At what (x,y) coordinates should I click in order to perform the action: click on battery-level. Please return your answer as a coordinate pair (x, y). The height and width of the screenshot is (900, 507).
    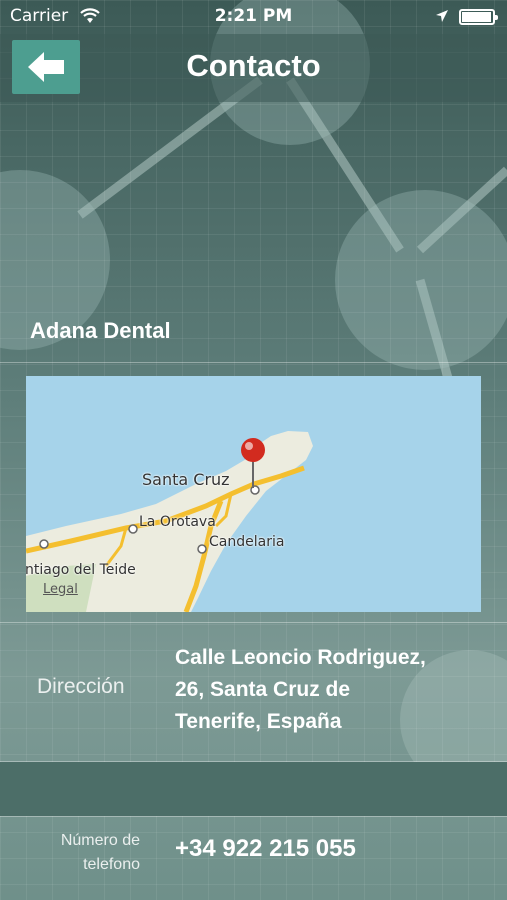
    Looking at the image, I should click on (476, 17).